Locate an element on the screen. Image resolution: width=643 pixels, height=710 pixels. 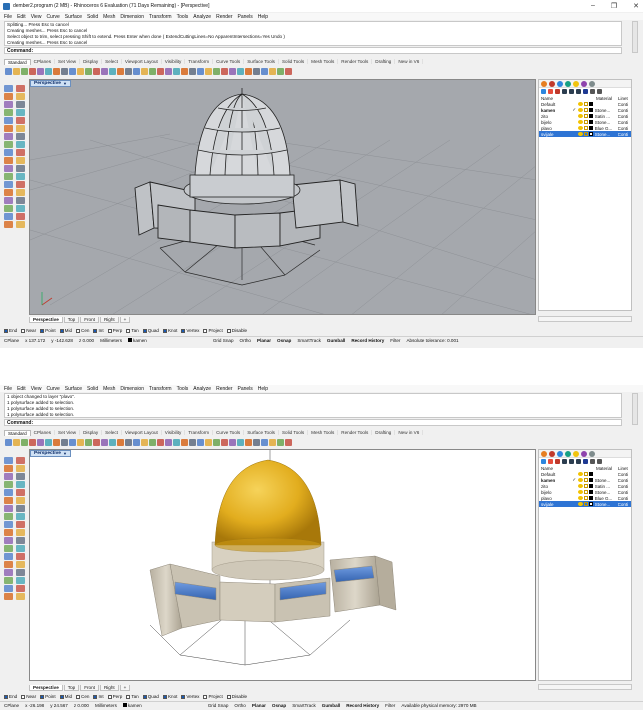
osnap-option: Disable is located at coordinates (236, 696).